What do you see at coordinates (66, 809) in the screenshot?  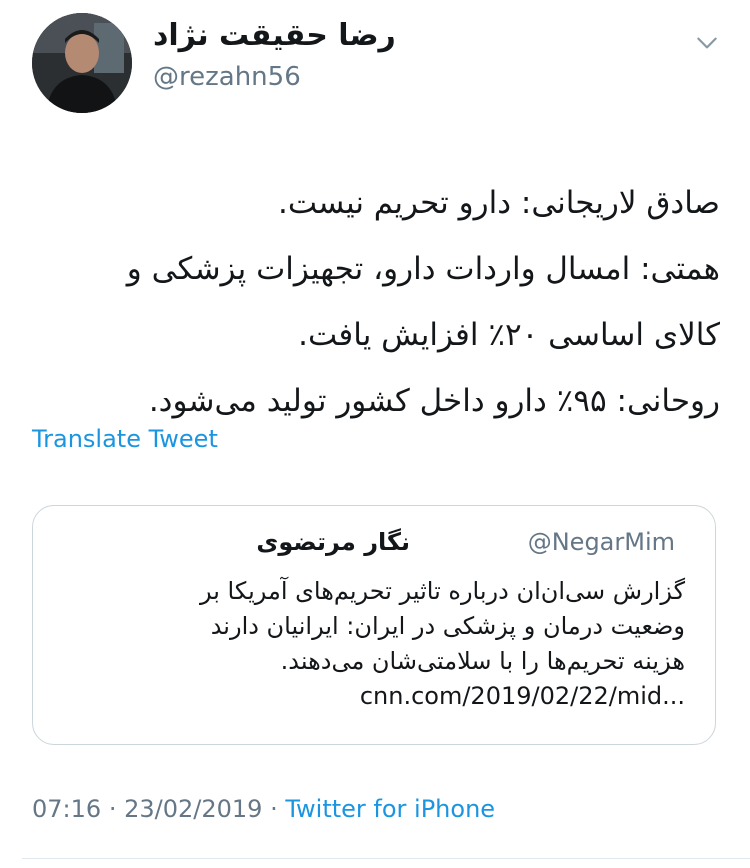 I see `tweet-time: 07:16` at bounding box center [66, 809].